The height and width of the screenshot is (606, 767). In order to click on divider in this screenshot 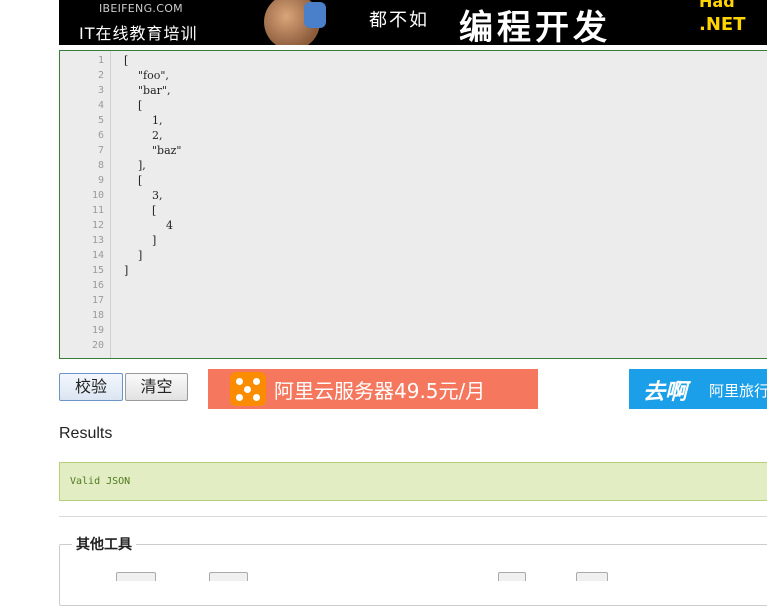, I will do `click(413, 516)`.